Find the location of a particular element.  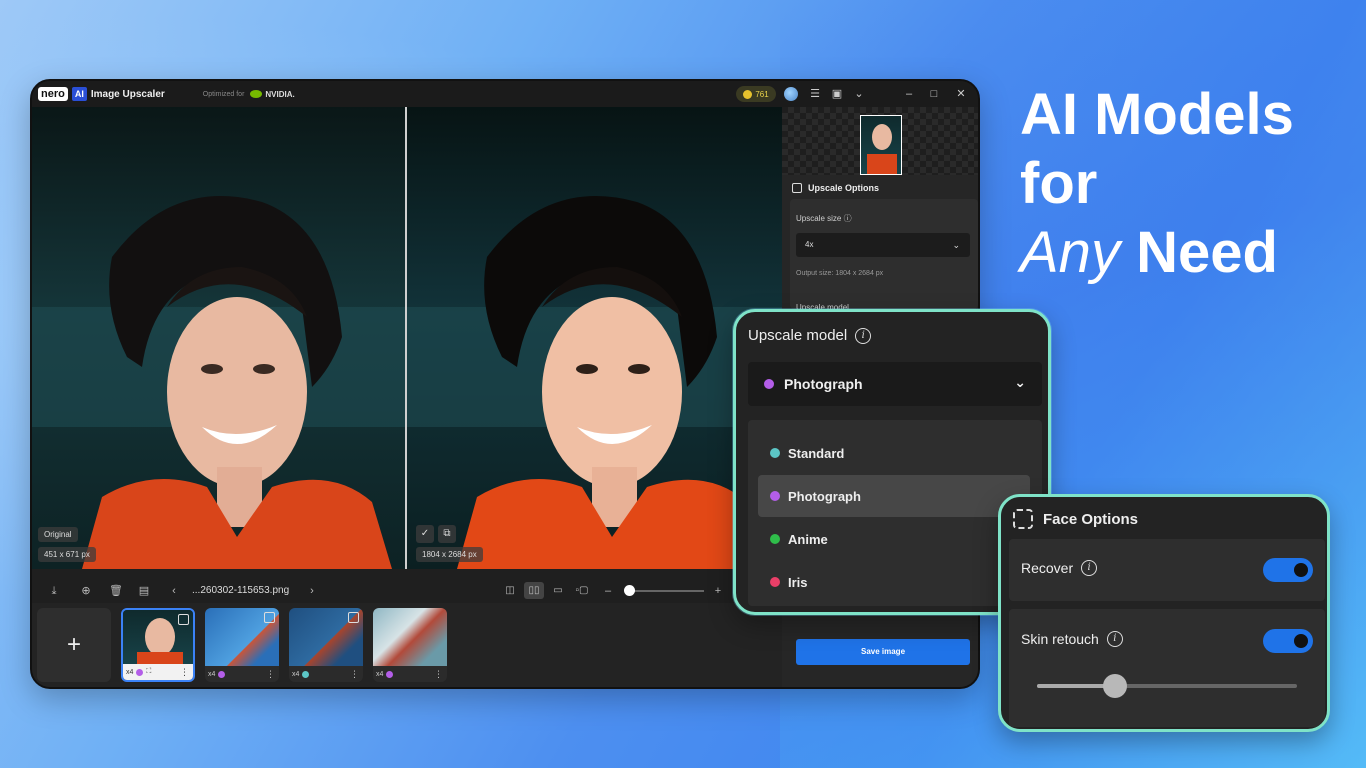

upscale-model-title: Upscale model i is located at coordinates (810, 335).